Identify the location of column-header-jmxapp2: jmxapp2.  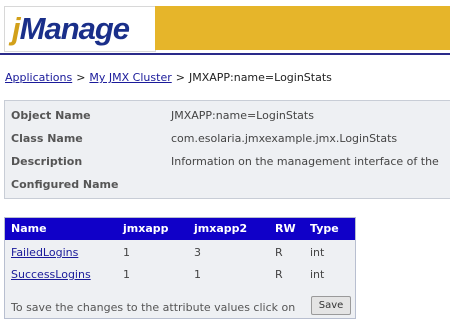
(221, 228).